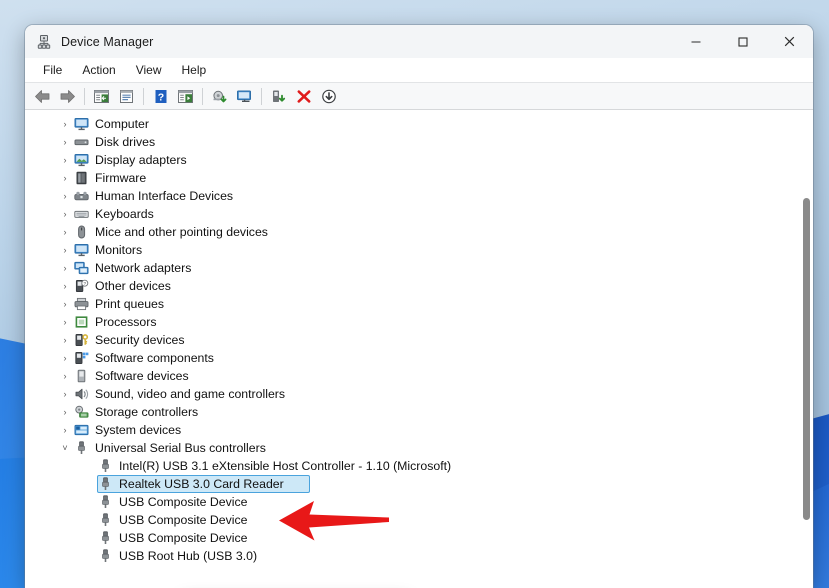 This screenshot has height=588, width=829. What do you see at coordinates (81, 322) in the screenshot?
I see `processor-icon` at bounding box center [81, 322].